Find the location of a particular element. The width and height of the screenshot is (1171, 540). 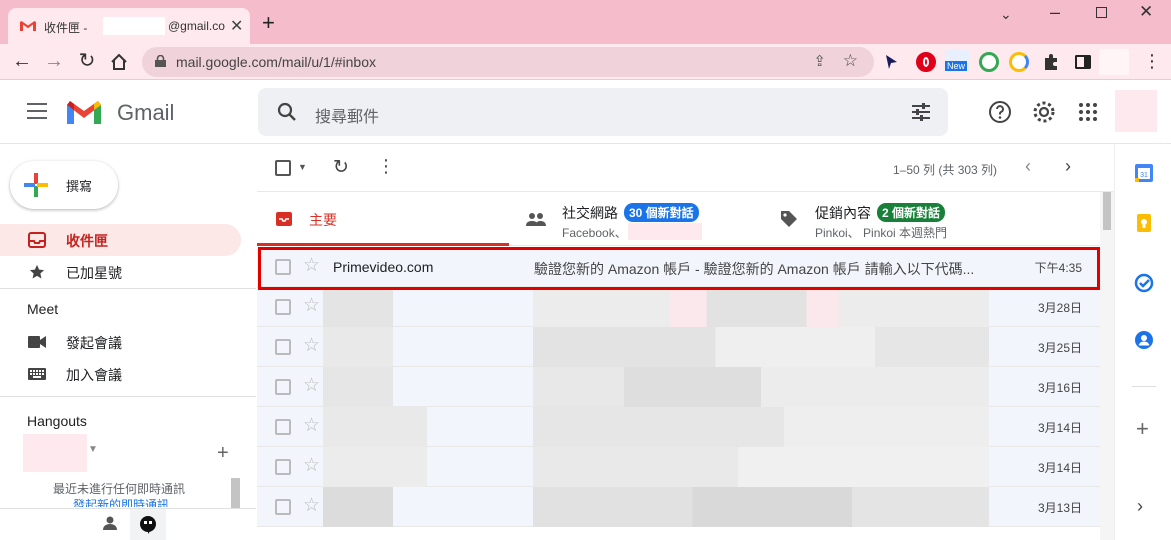

address-bar: mail.google.com/mail/u/1/#inbox ⇪ ☆ is located at coordinates (508, 62).